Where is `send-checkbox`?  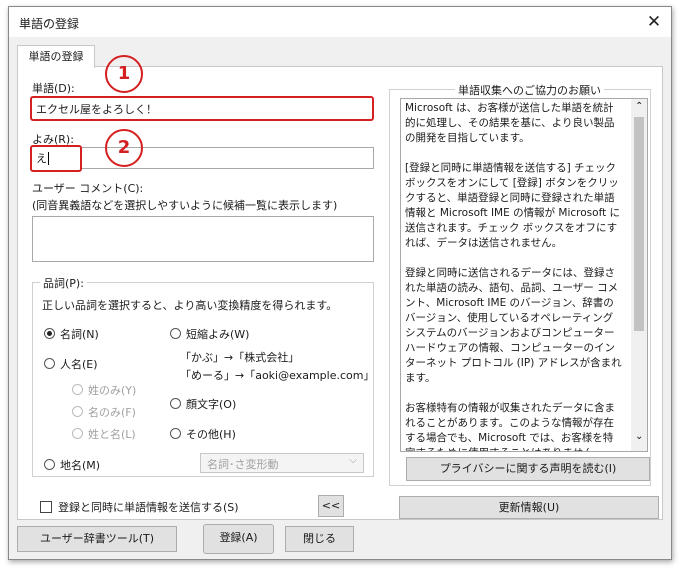 send-checkbox is located at coordinates (46, 507).